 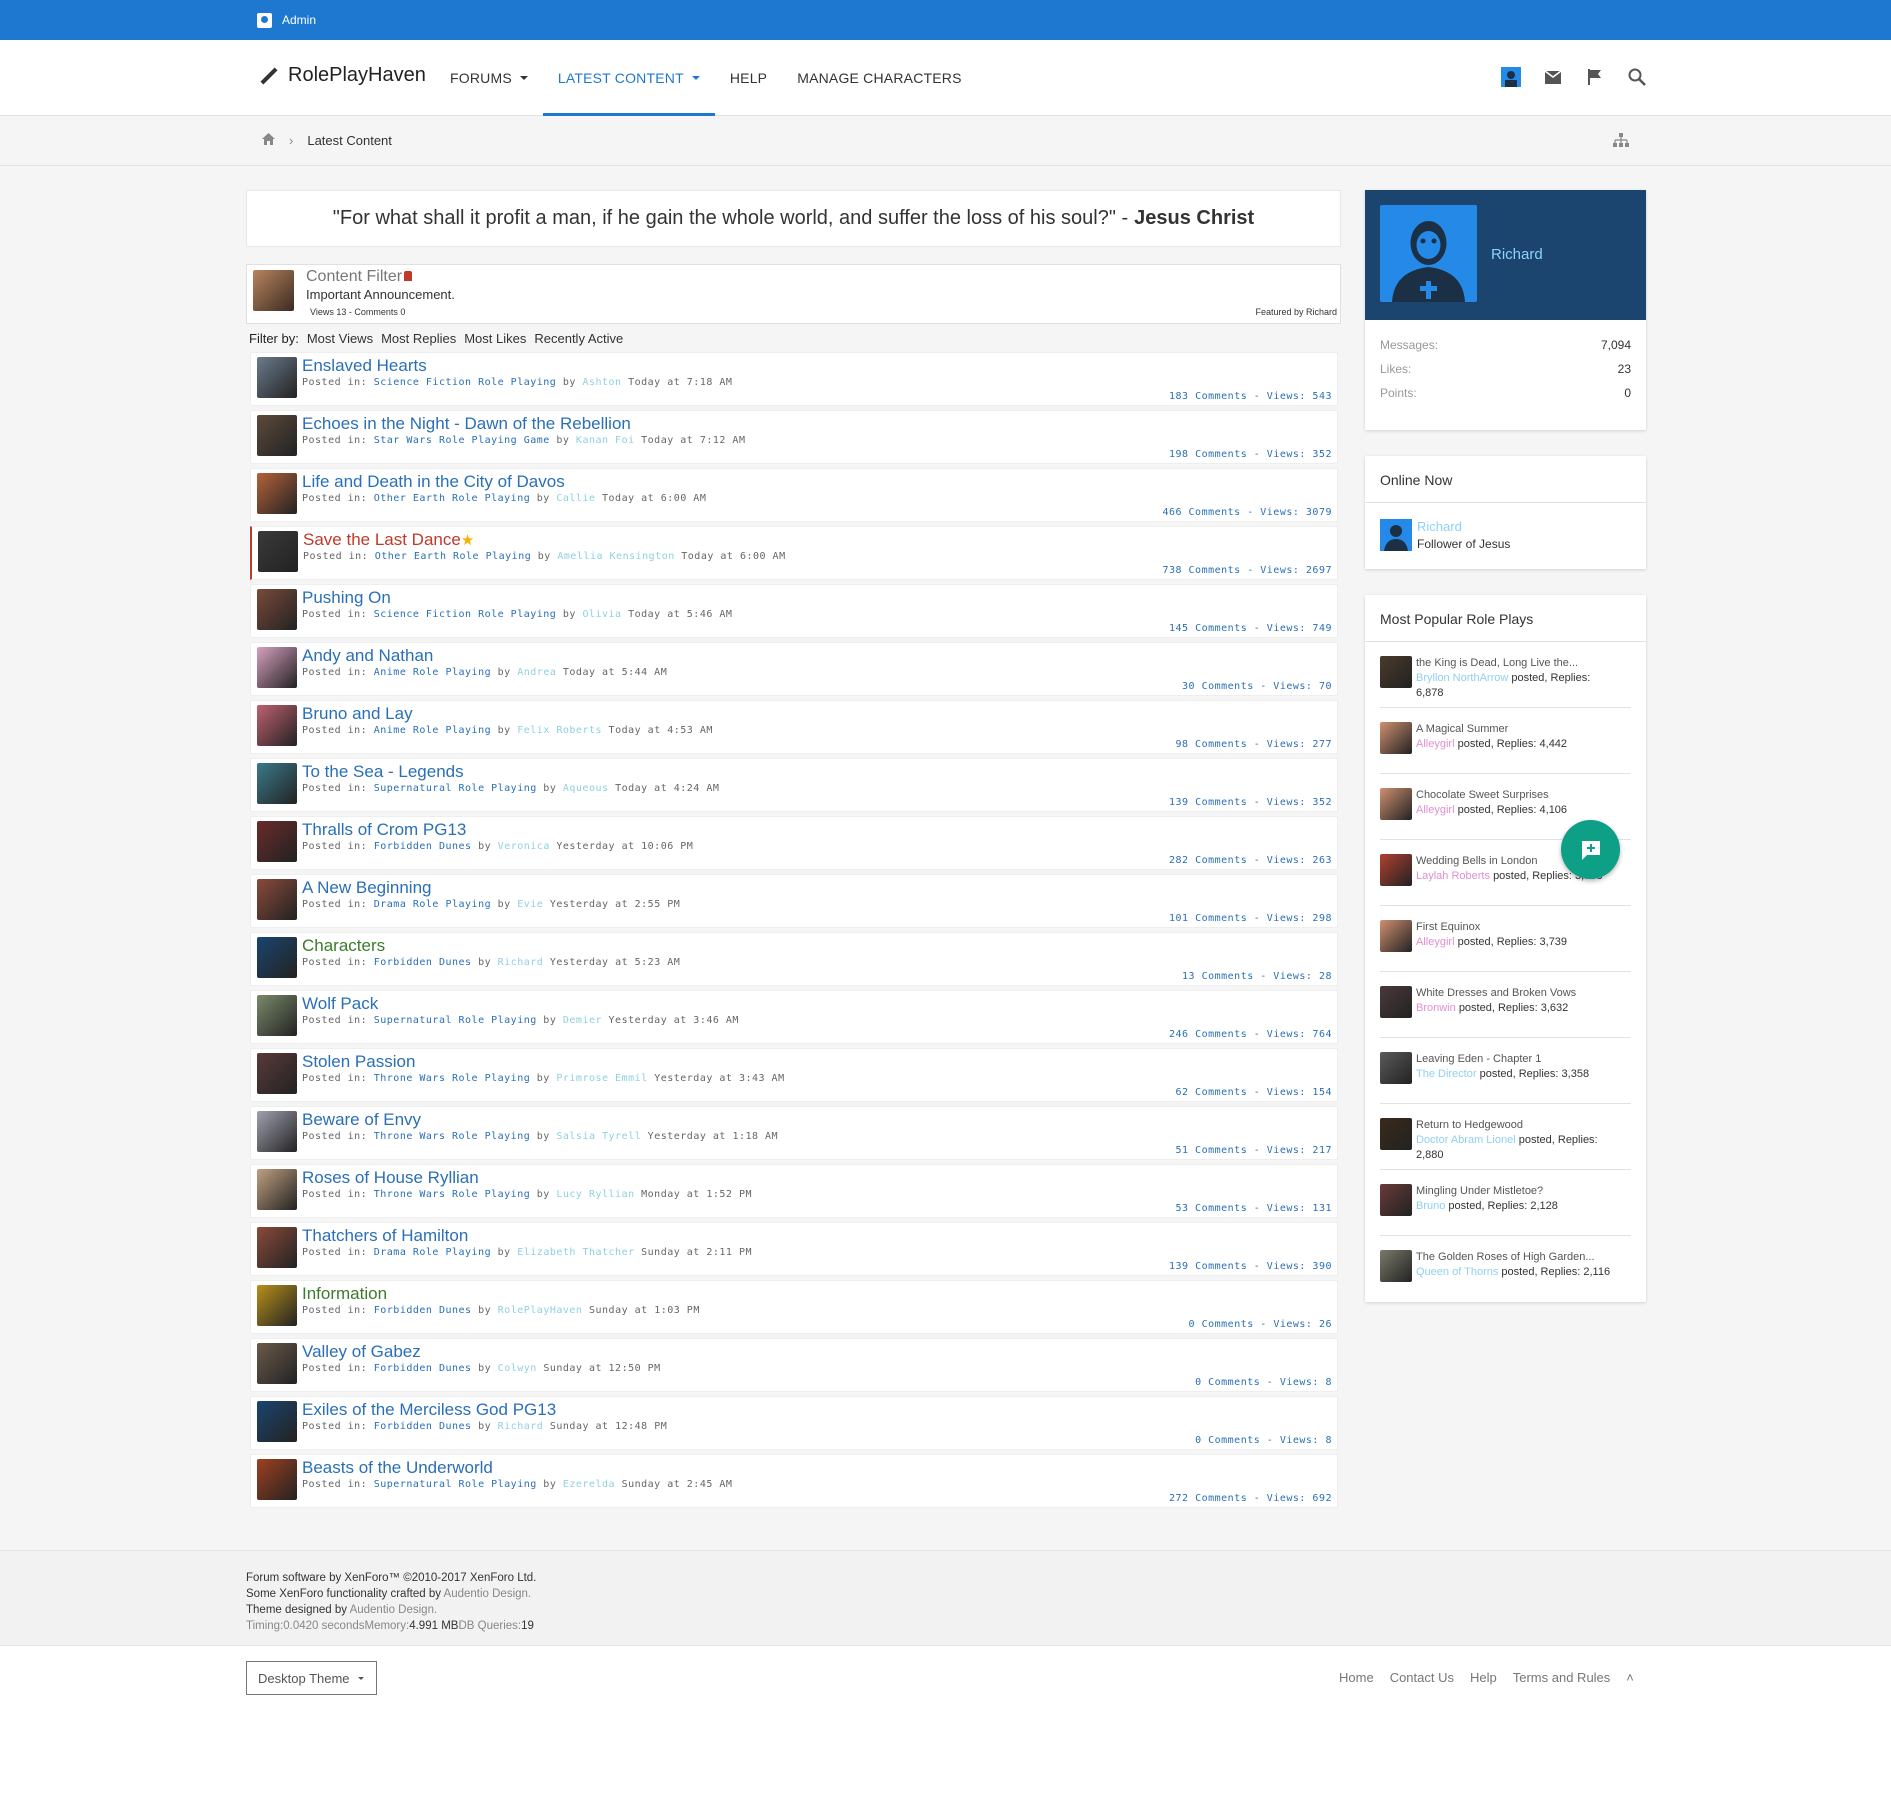 What do you see at coordinates (540, 1310) in the screenshot?
I see `thread-author-link: RolePlayHaven` at bounding box center [540, 1310].